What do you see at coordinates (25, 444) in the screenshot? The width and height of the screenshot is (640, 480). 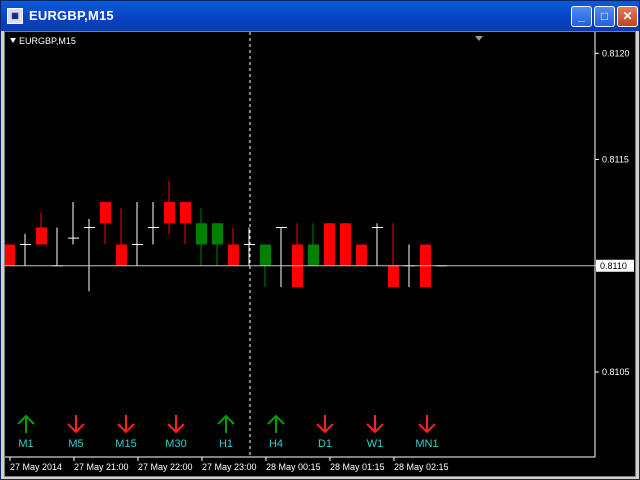 I see `timeframe-label: M1` at bounding box center [25, 444].